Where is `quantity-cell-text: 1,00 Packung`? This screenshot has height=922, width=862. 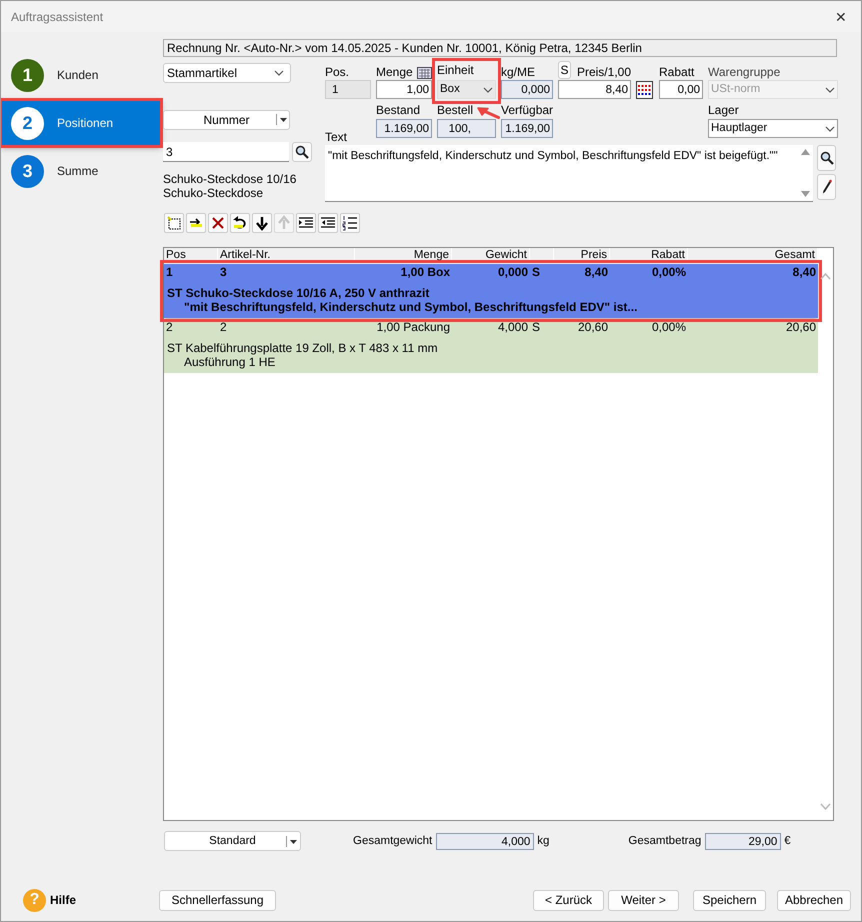
quantity-cell-text: 1,00 Packung is located at coordinates (413, 327).